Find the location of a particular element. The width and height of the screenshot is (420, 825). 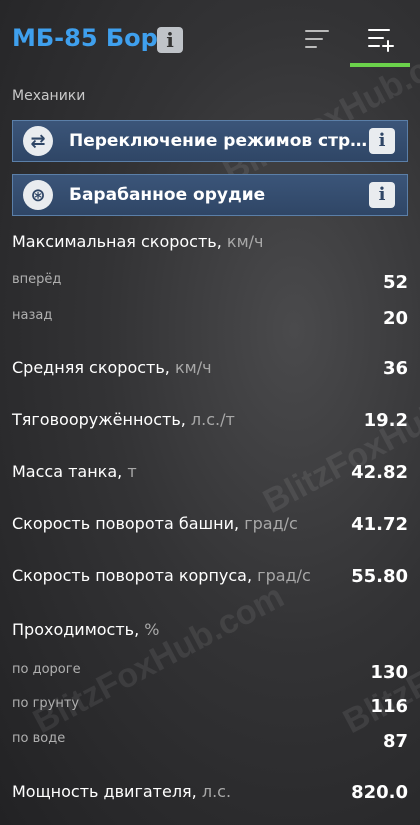

stat-value: 87 is located at coordinates (395, 741).